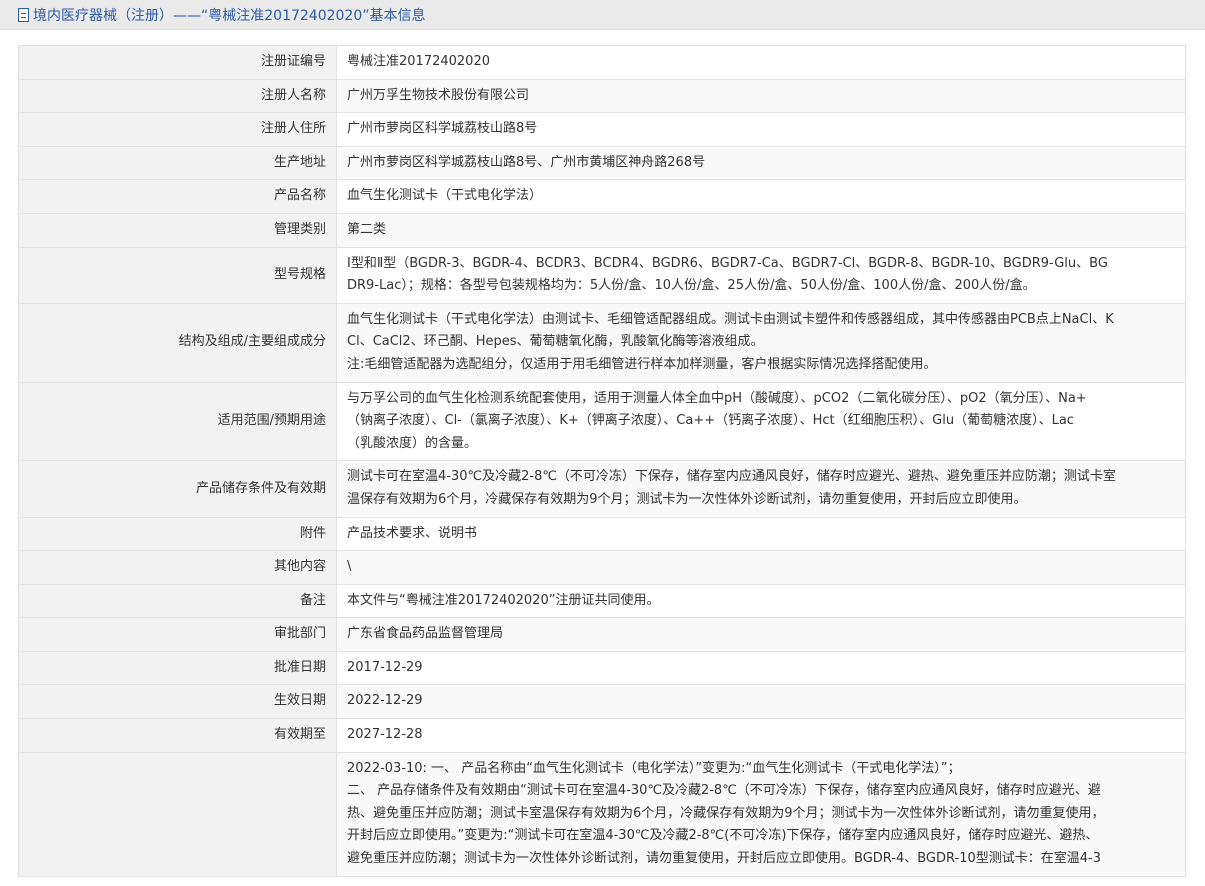 The image size is (1205, 886). I want to click on field-label: 批准日期, so click(177, 668).